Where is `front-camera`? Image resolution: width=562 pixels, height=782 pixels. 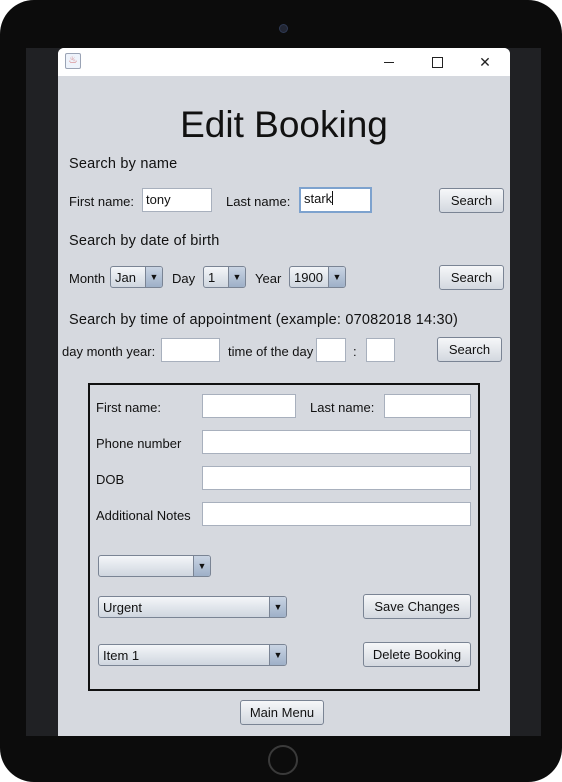
front-camera is located at coordinates (283, 28).